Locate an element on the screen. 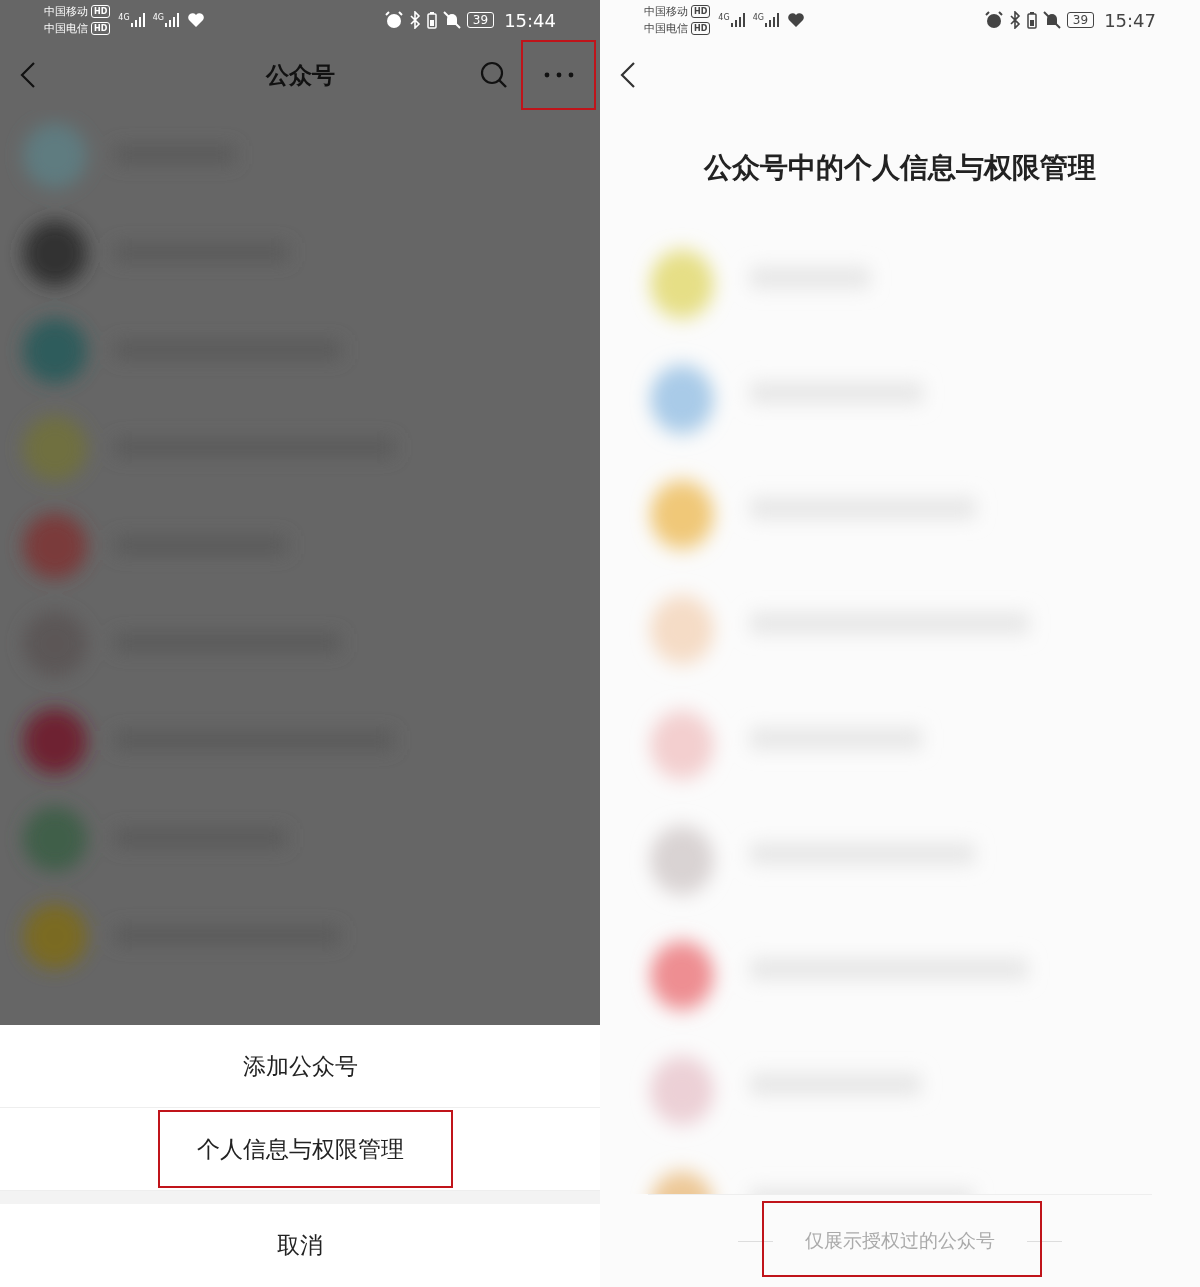  footer-note: 仅展示授权过的公众号 is located at coordinates (900, 1240).